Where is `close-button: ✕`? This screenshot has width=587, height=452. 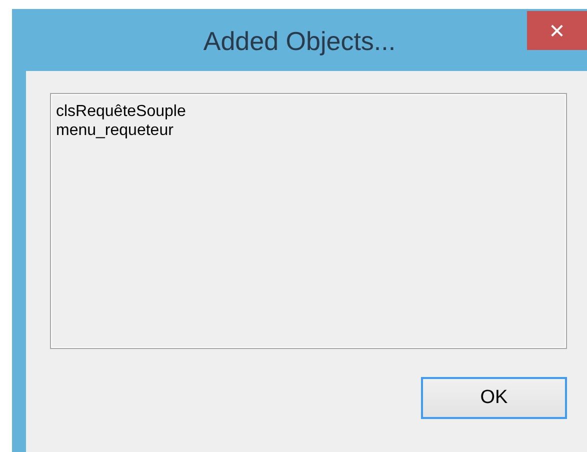 close-button: ✕ is located at coordinates (557, 30).